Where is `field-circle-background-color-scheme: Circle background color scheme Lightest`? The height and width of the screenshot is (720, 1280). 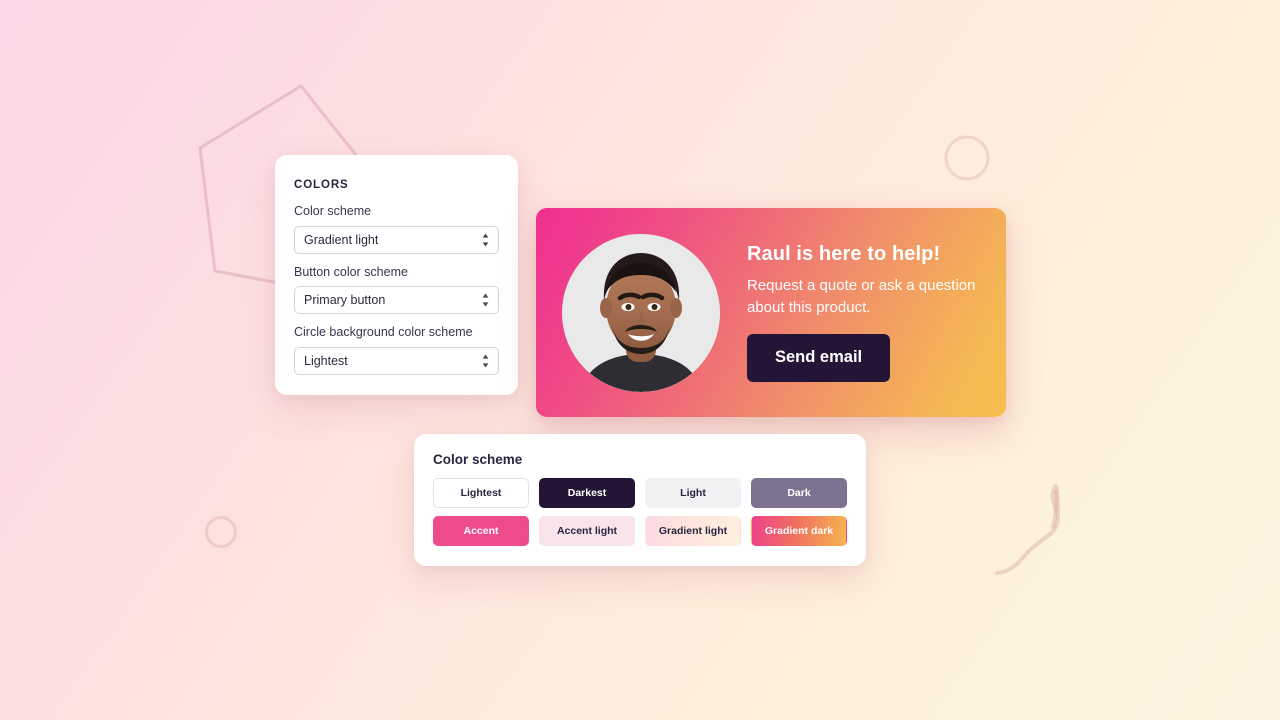
field-circle-background-color-scheme: Circle background color scheme Lightest is located at coordinates (396, 350).